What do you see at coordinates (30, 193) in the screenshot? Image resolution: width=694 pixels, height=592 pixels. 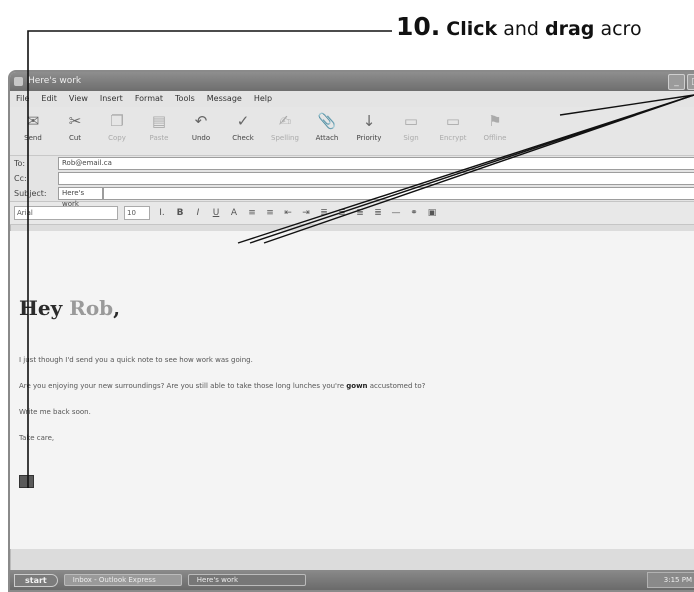 I see `subject-label: Subject:` at bounding box center [30, 193].